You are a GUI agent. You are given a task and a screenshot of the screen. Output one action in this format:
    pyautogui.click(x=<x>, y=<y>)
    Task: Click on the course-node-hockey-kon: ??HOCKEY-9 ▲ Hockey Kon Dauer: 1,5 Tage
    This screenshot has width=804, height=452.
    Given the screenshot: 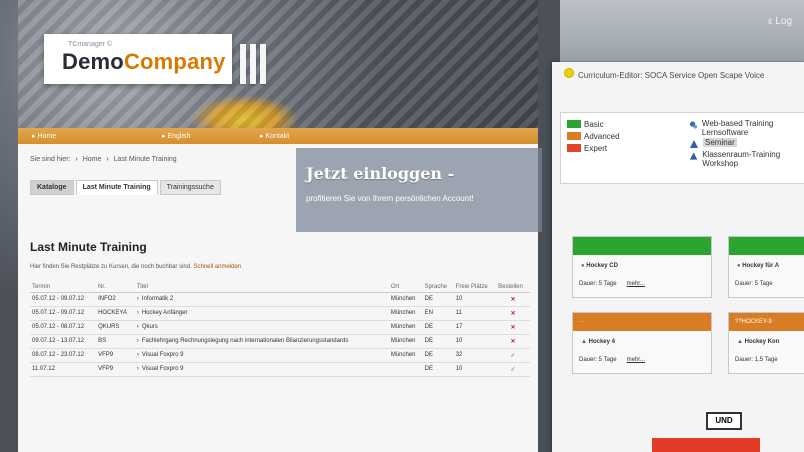 What is the action you would take?
    pyautogui.click(x=766, y=343)
    